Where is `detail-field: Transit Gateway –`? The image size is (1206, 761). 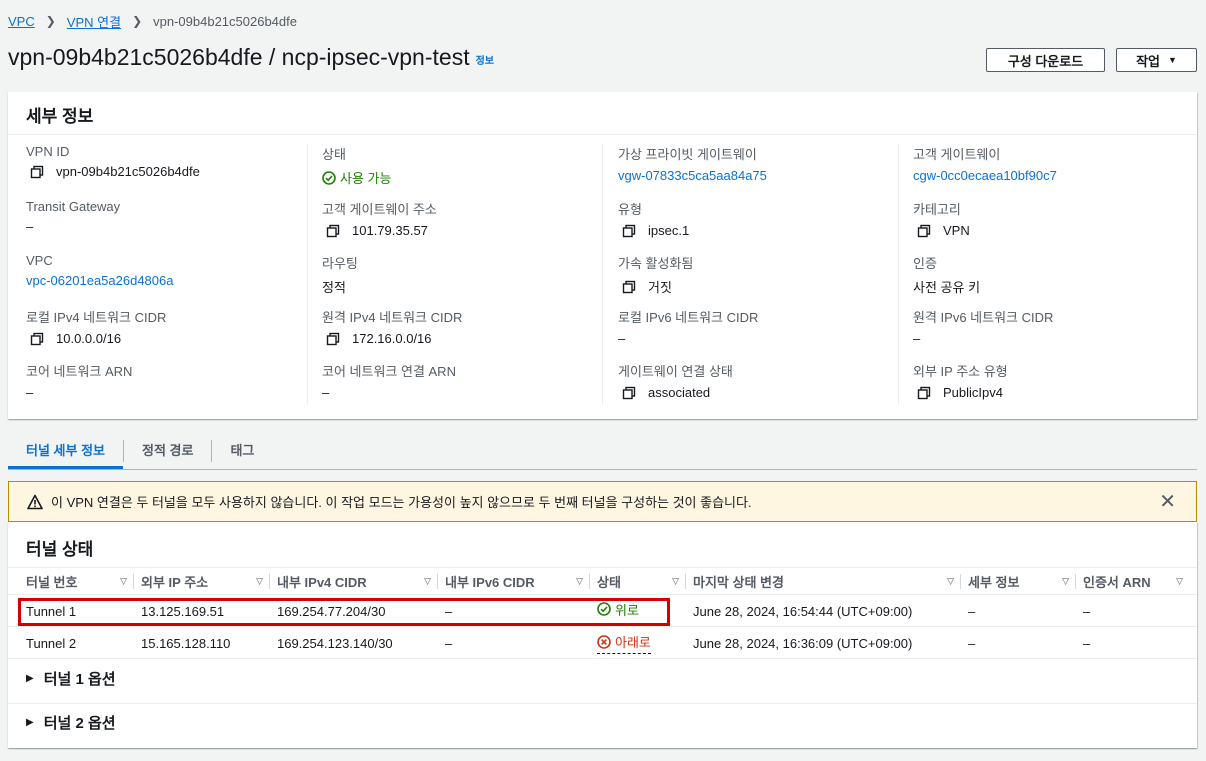
detail-field: Transit Gateway – is located at coordinates (161, 216).